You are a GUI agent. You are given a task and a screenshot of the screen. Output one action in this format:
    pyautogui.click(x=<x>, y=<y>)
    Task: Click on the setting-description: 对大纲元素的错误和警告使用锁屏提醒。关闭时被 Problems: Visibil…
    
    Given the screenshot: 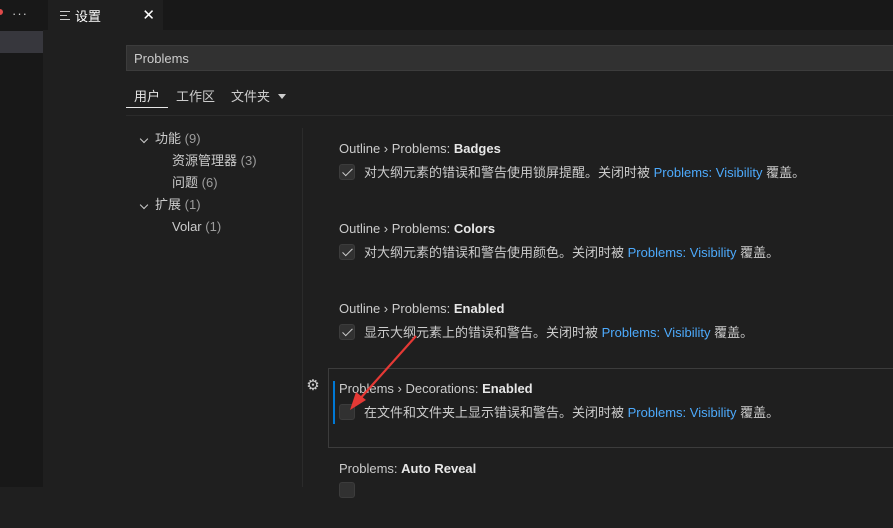 What is the action you would take?
    pyautogui.click(x=584, y=171)
    